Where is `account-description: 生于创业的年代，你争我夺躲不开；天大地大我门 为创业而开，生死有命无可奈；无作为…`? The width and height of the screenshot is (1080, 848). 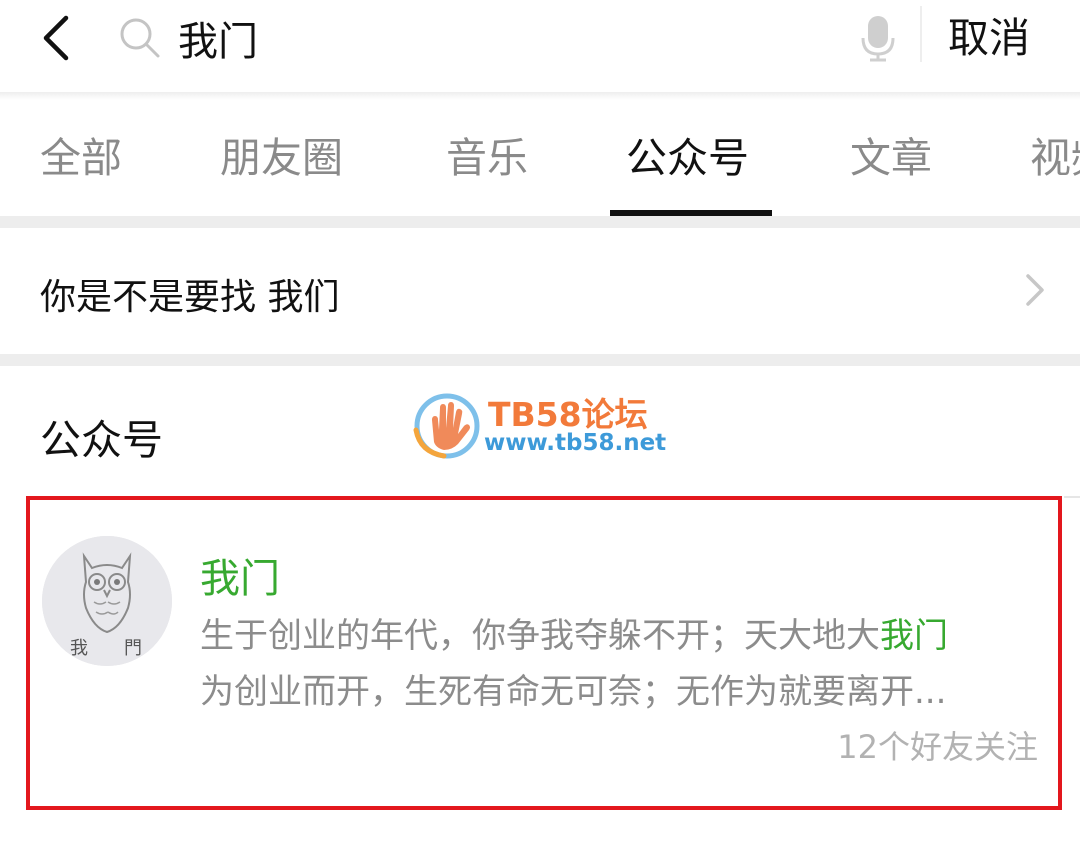 account-description: 生于创业的年代，你争我夺躲不开；天大地大我门 为创业而开，生死有命无可奈；无作为… is located at coordinates (625, 664).